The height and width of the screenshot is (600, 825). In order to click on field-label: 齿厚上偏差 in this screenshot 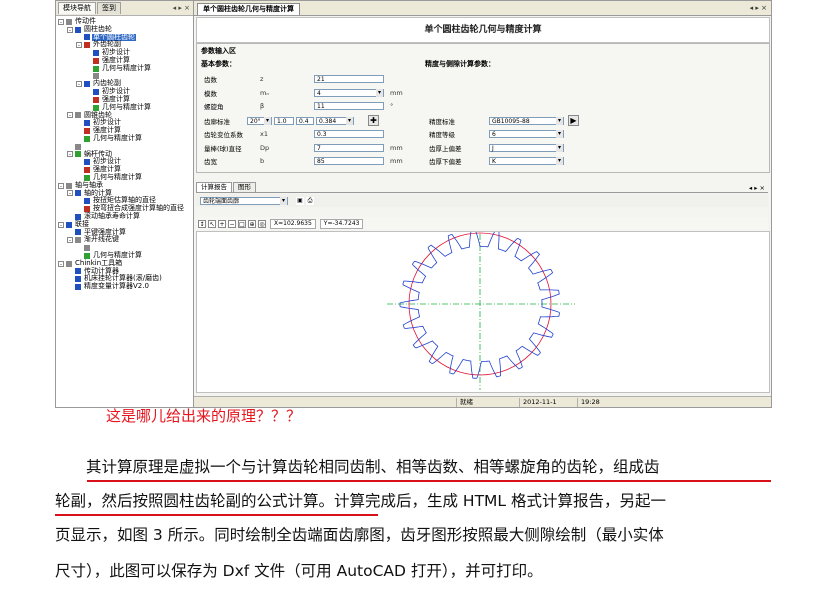, I will do `click(445, 148)`.